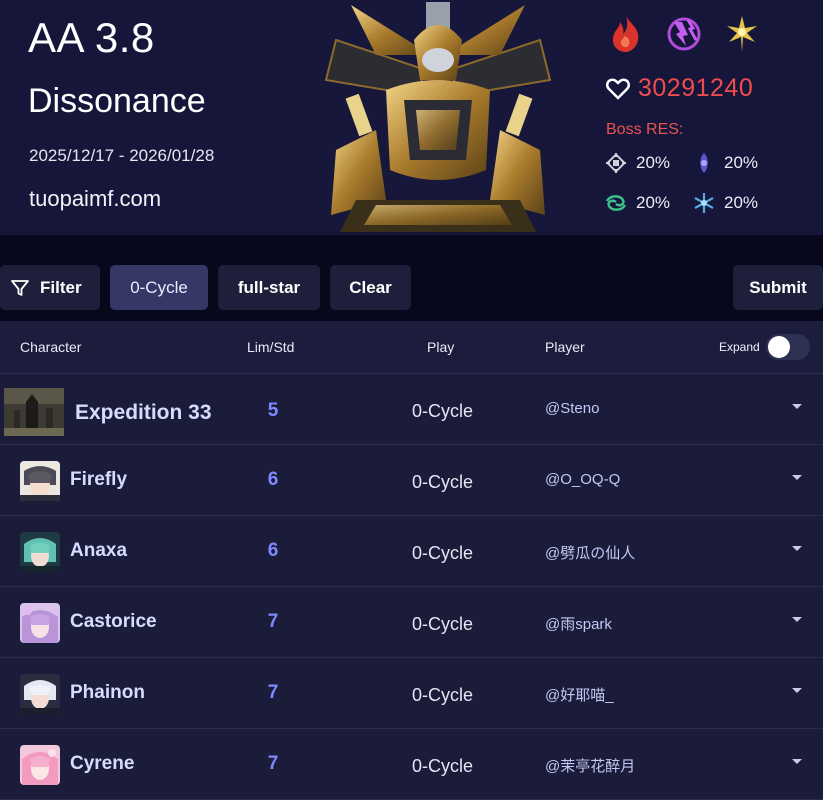  What do you see at coordinates (618, 89) in the screenshot?
I see `heart-icon` at bounding box center [618, 89].